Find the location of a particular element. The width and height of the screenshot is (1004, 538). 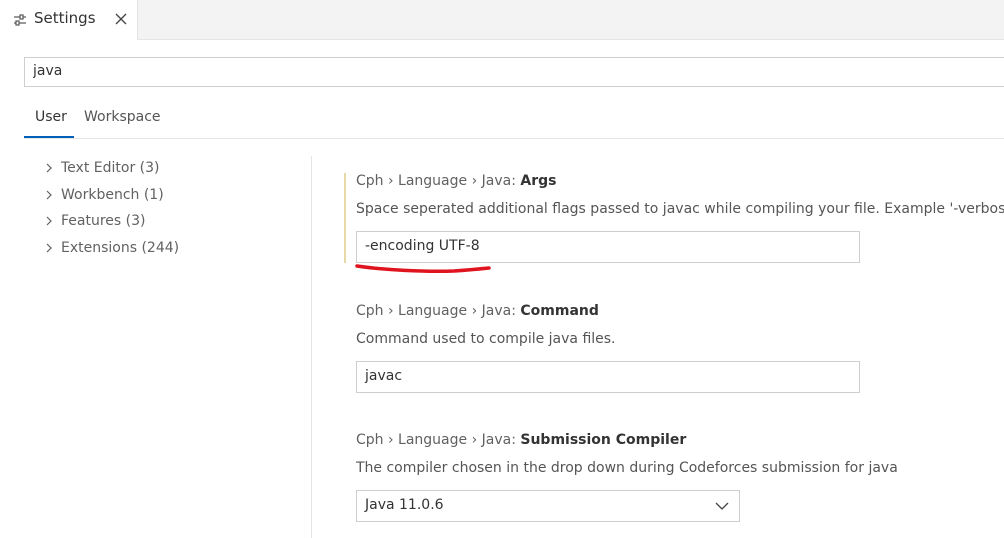

settings-scope-tabs: User Workspace is located at coordinates (514, 121).